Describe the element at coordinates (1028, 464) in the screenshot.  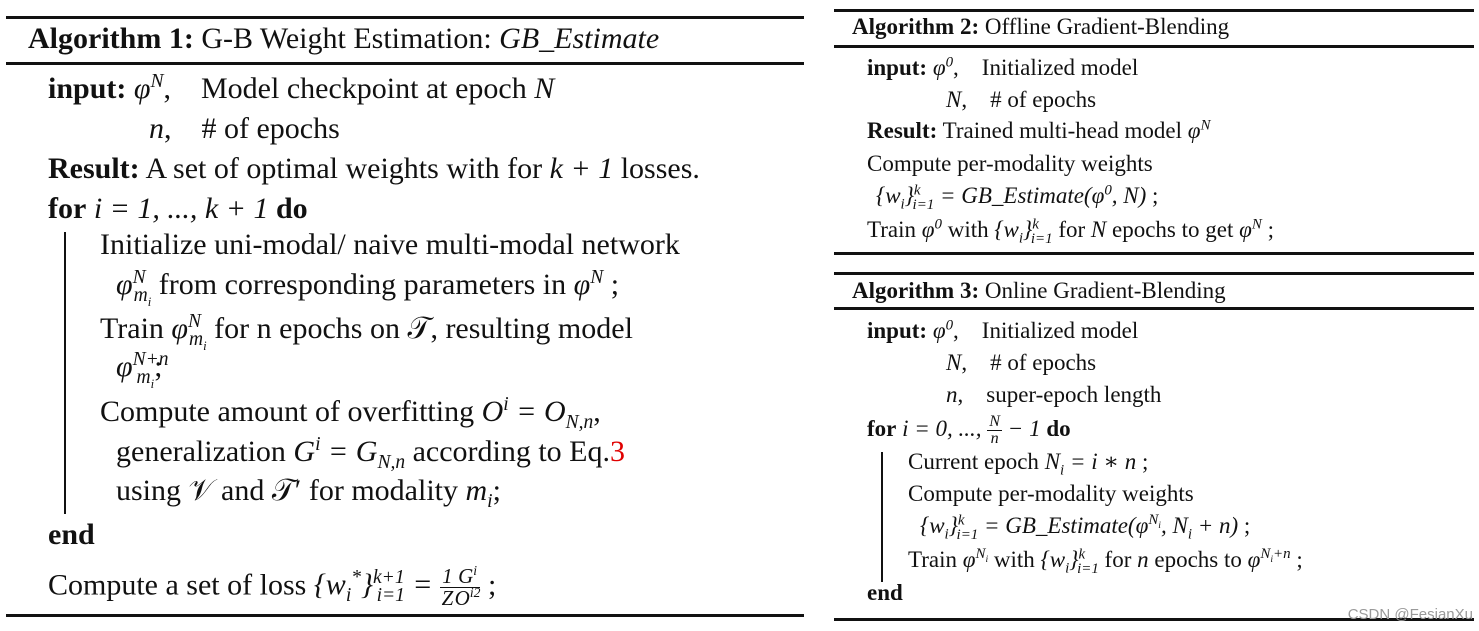
I see `body-line-1: Current epoch Ni = i ∗ n ;` at that location.